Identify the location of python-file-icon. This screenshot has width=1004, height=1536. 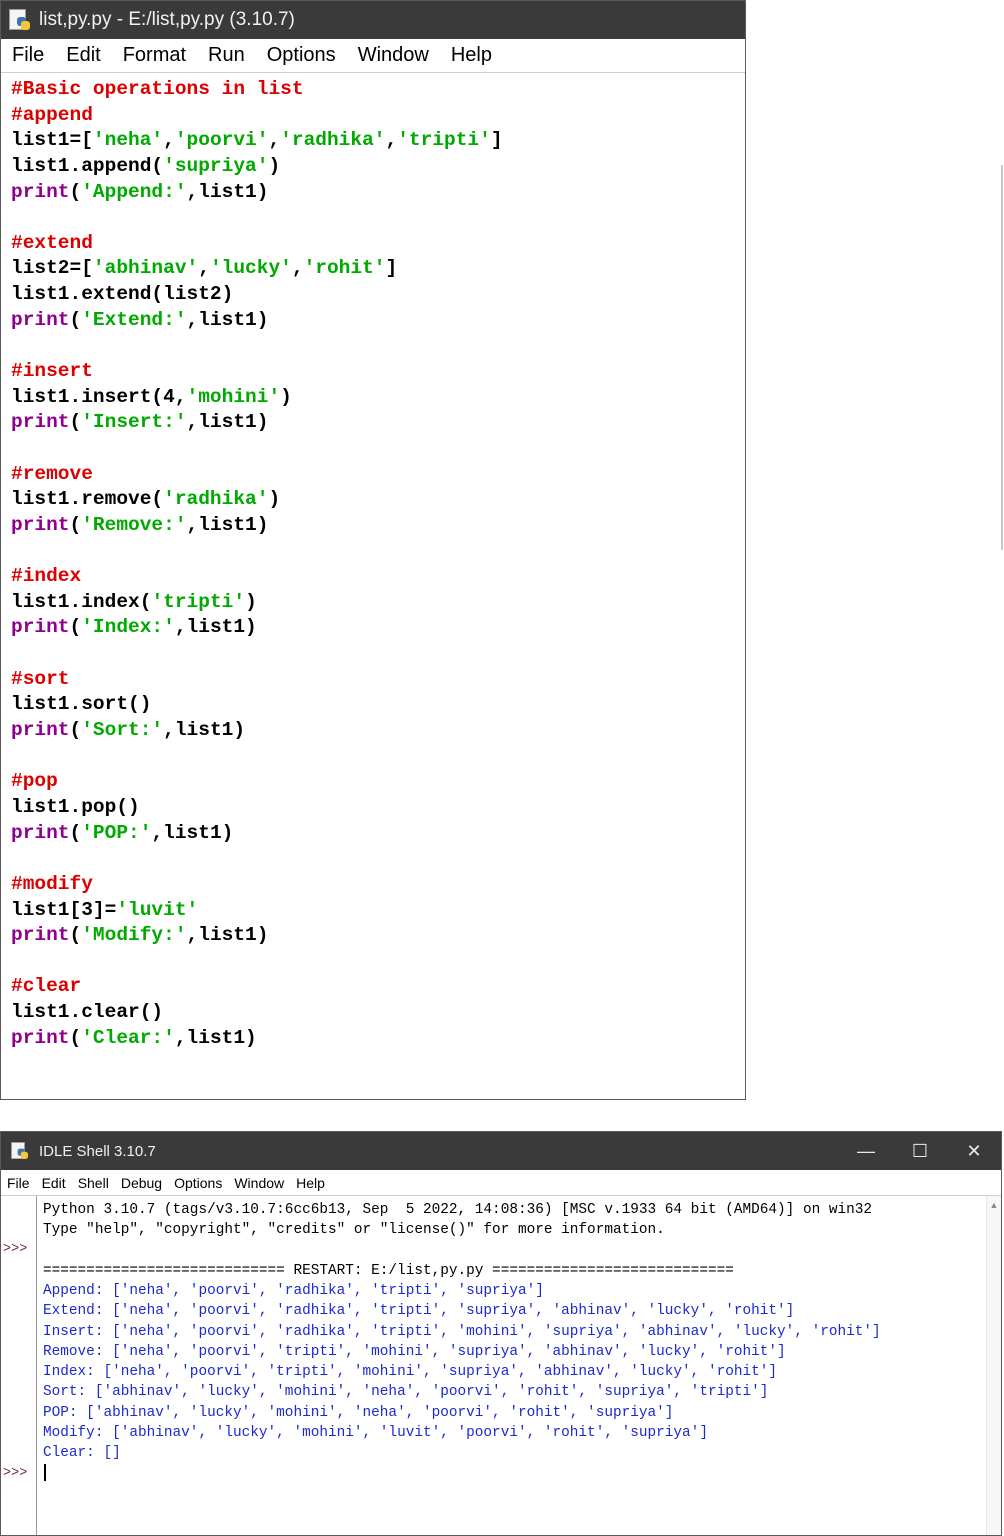
(20, 20).